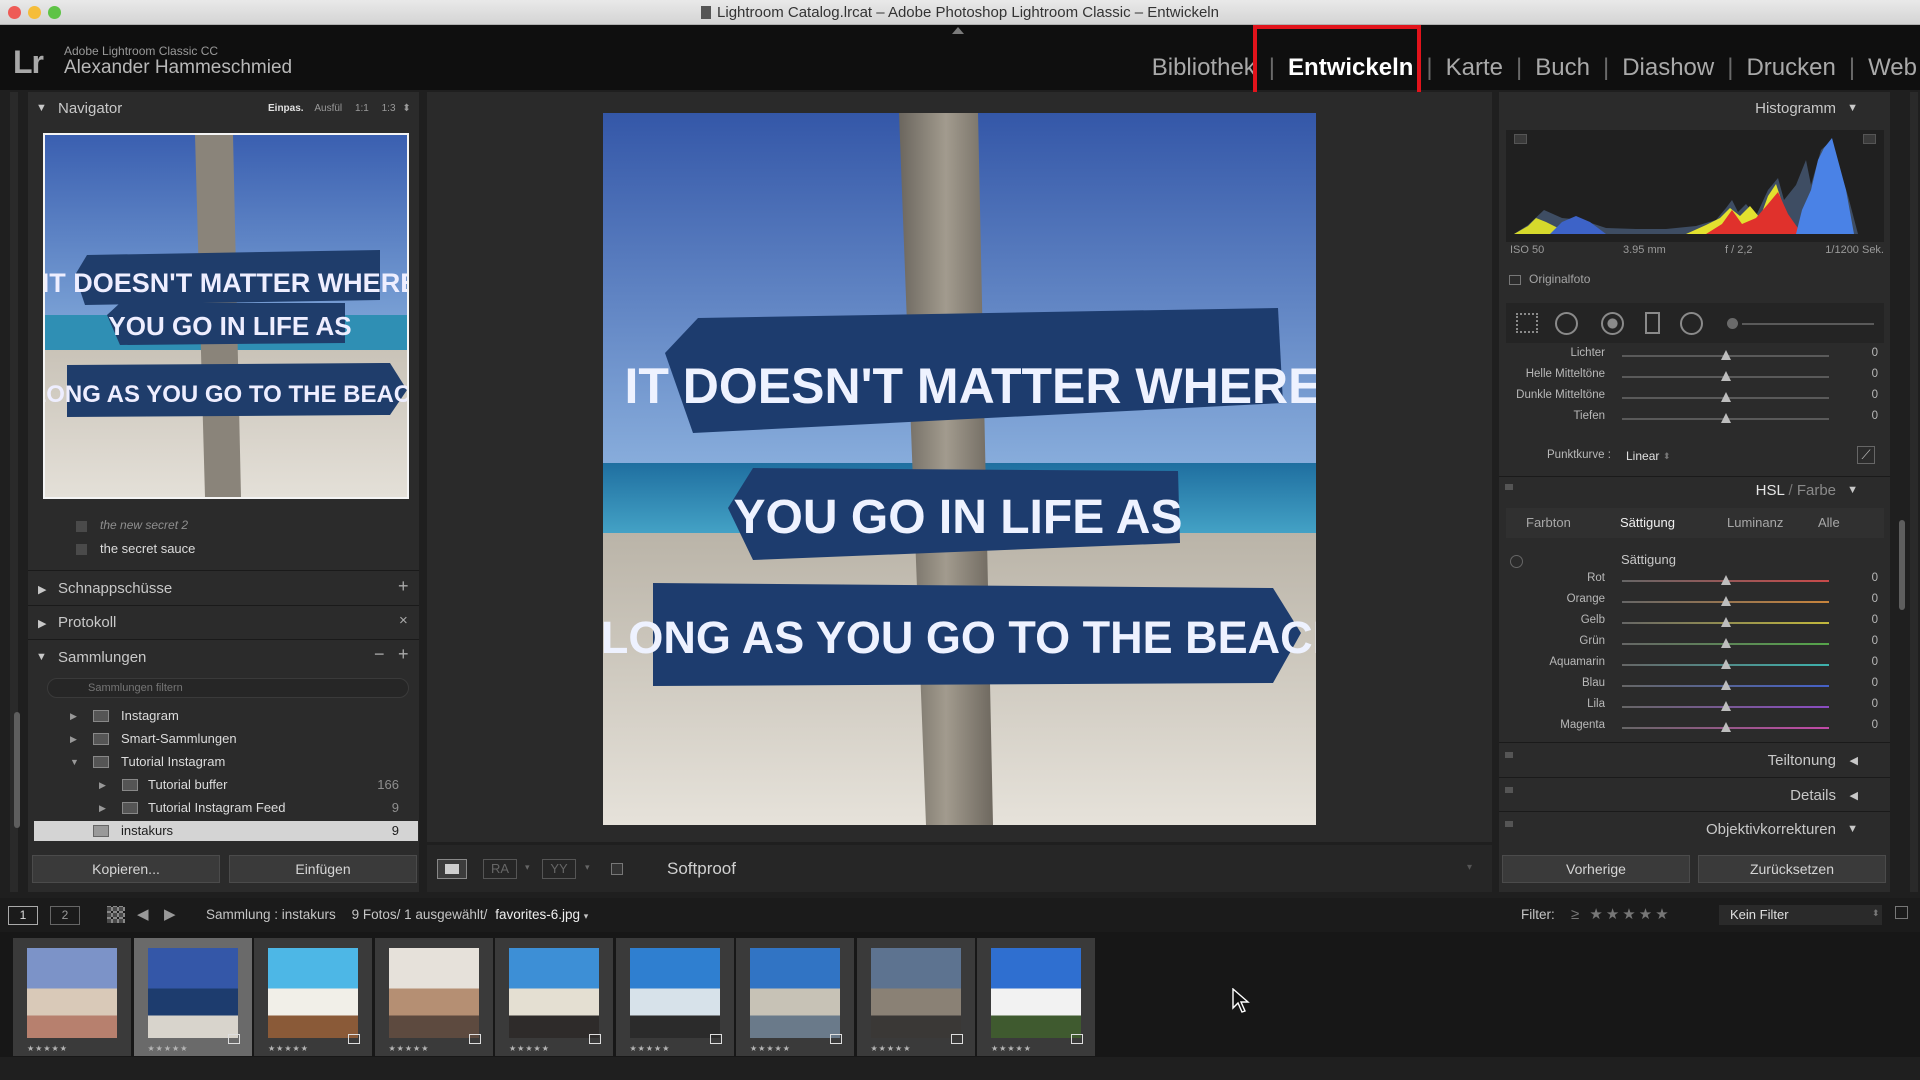 The image size is (1920, 1080). I want to click on hsl-slider-row: Blau 0, so click(1694, 687).